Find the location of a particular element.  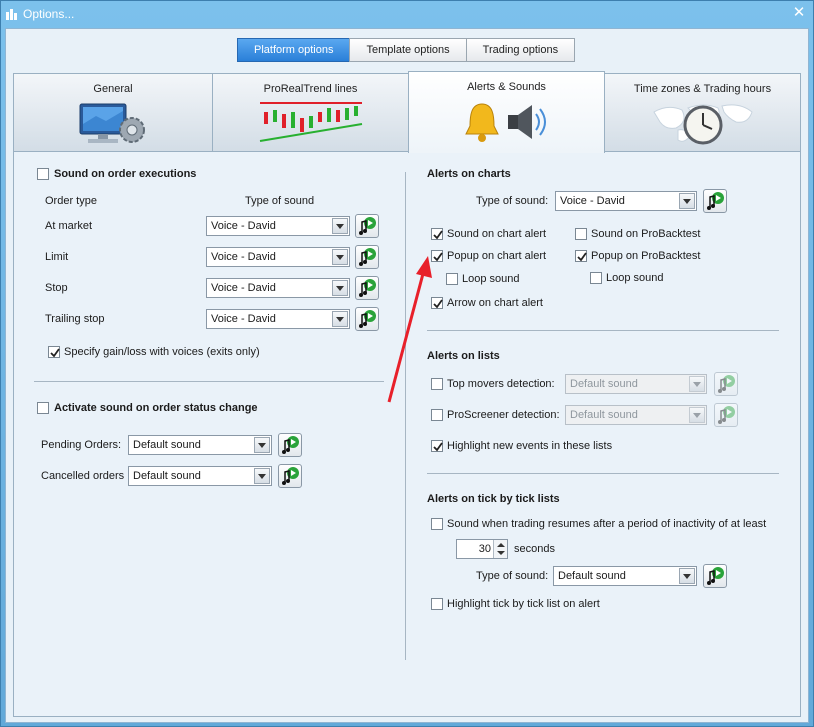

template-options-button: Template options is located at coordinates (408, 50).